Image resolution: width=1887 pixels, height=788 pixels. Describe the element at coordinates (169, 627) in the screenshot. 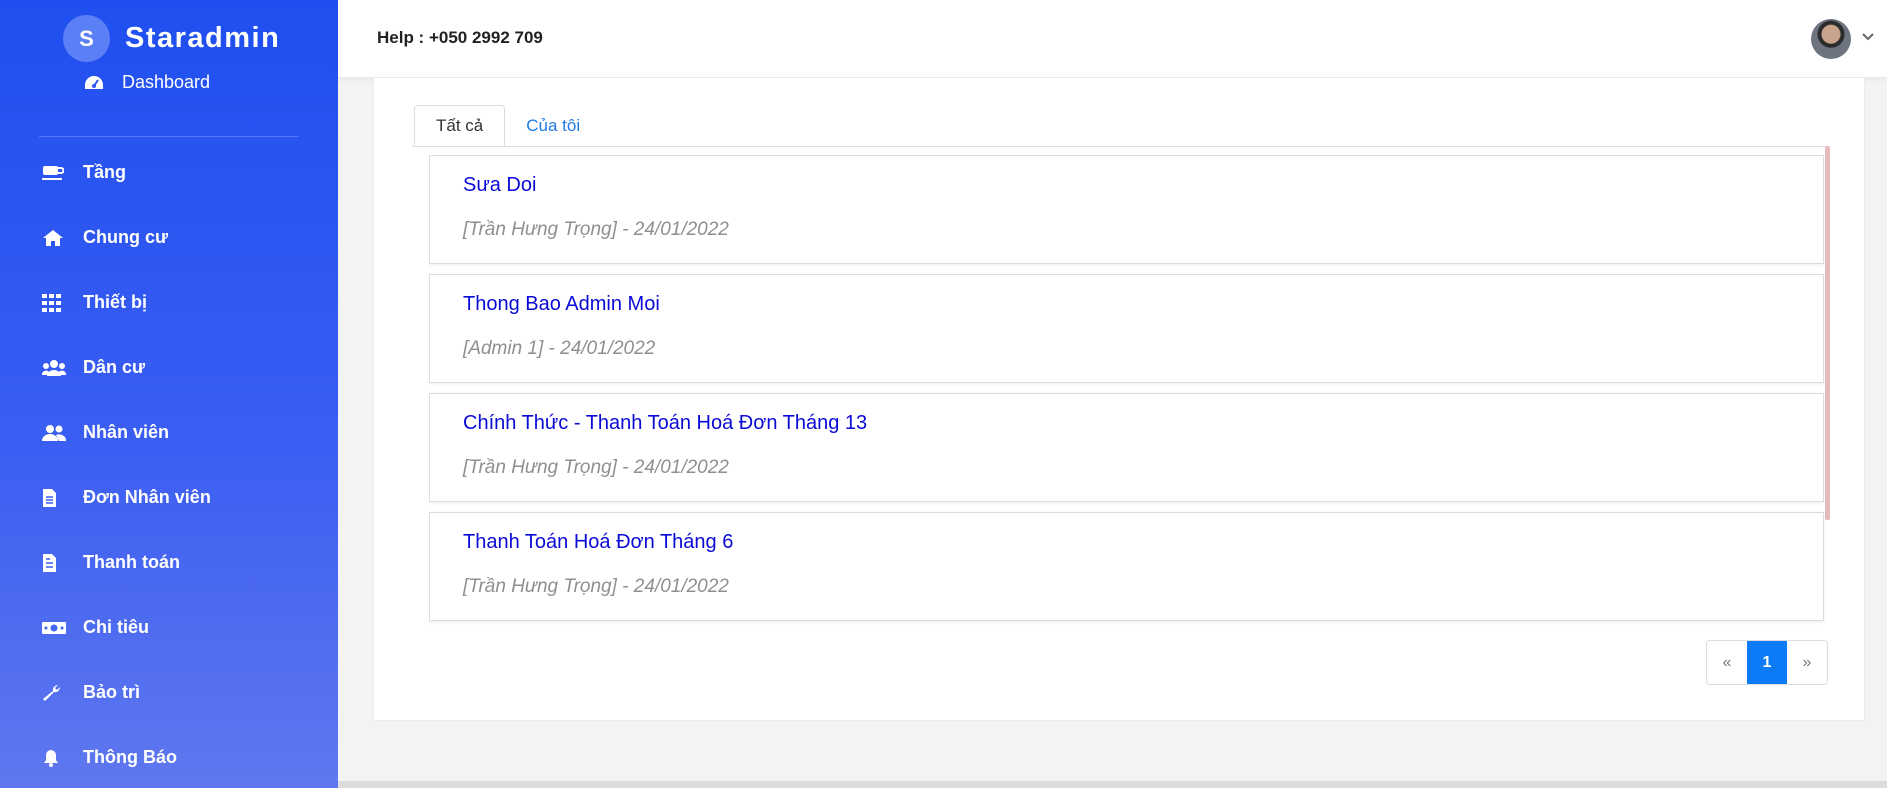

I see `sidebar-item-chi-tieu: Chi tiêu` at that location.